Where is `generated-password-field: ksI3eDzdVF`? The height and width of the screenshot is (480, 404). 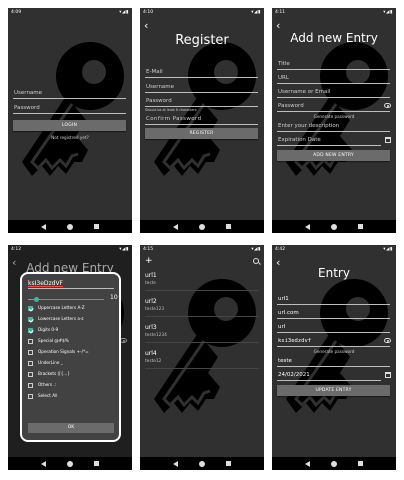 generated-password-field: ksI3eDzdVF is located at coordinates (71, 284).